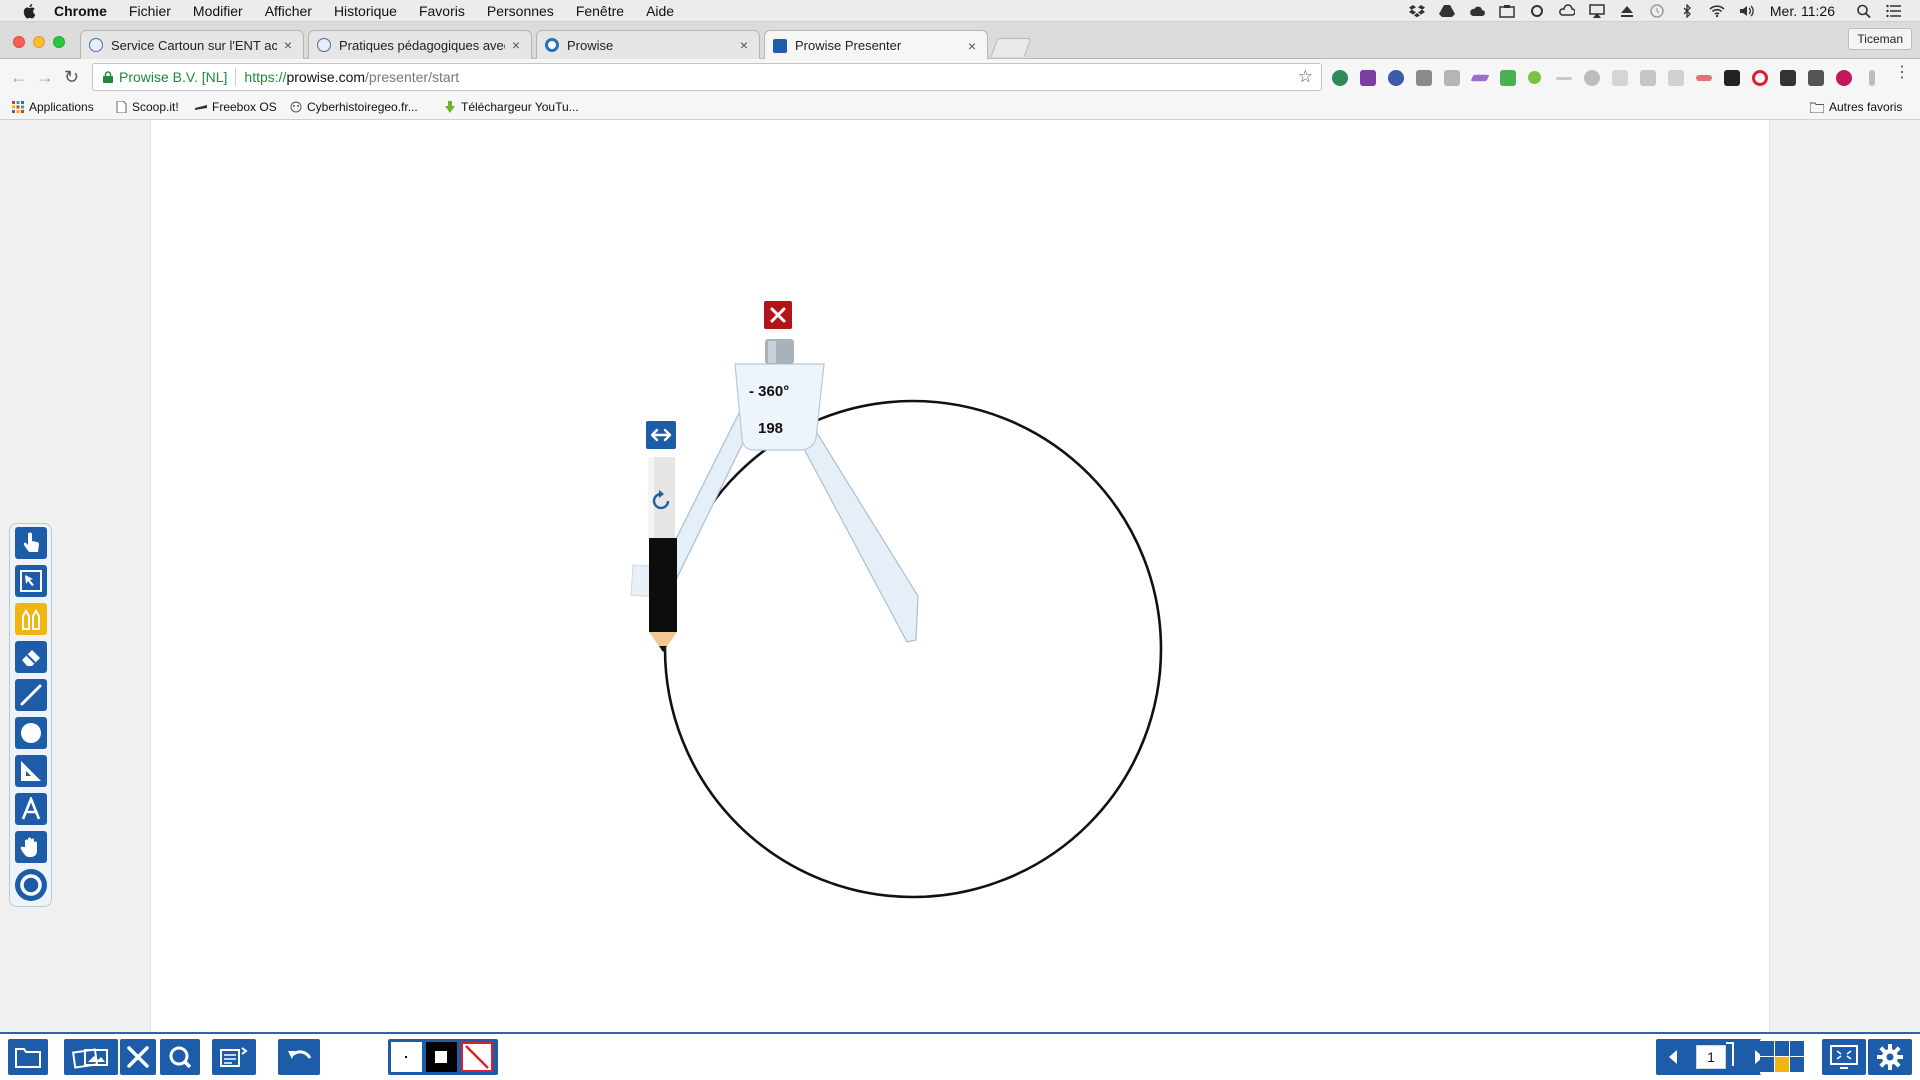  Describe the element at coordinates (1676, 78) in the screenshot. I see `extension-rss-icon` at that location.